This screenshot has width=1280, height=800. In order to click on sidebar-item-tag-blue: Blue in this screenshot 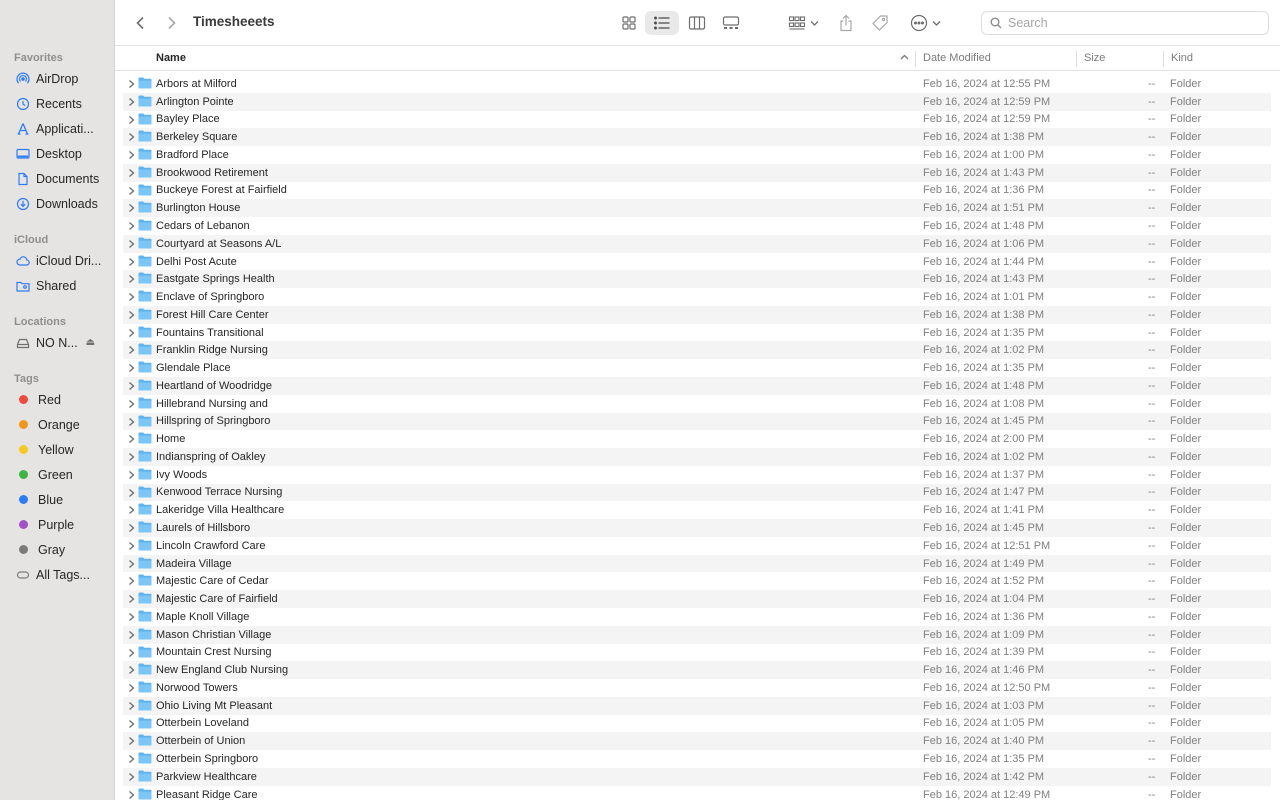, I will do `click(57, 499)`.